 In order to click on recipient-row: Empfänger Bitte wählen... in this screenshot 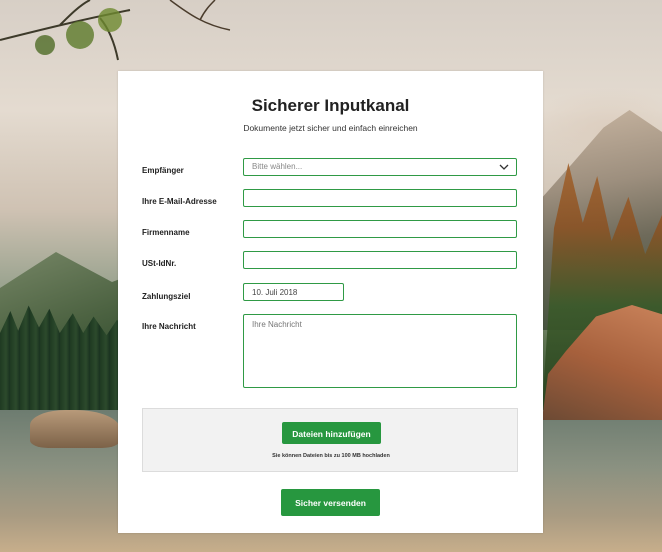, I will do `click(331, 168)`.